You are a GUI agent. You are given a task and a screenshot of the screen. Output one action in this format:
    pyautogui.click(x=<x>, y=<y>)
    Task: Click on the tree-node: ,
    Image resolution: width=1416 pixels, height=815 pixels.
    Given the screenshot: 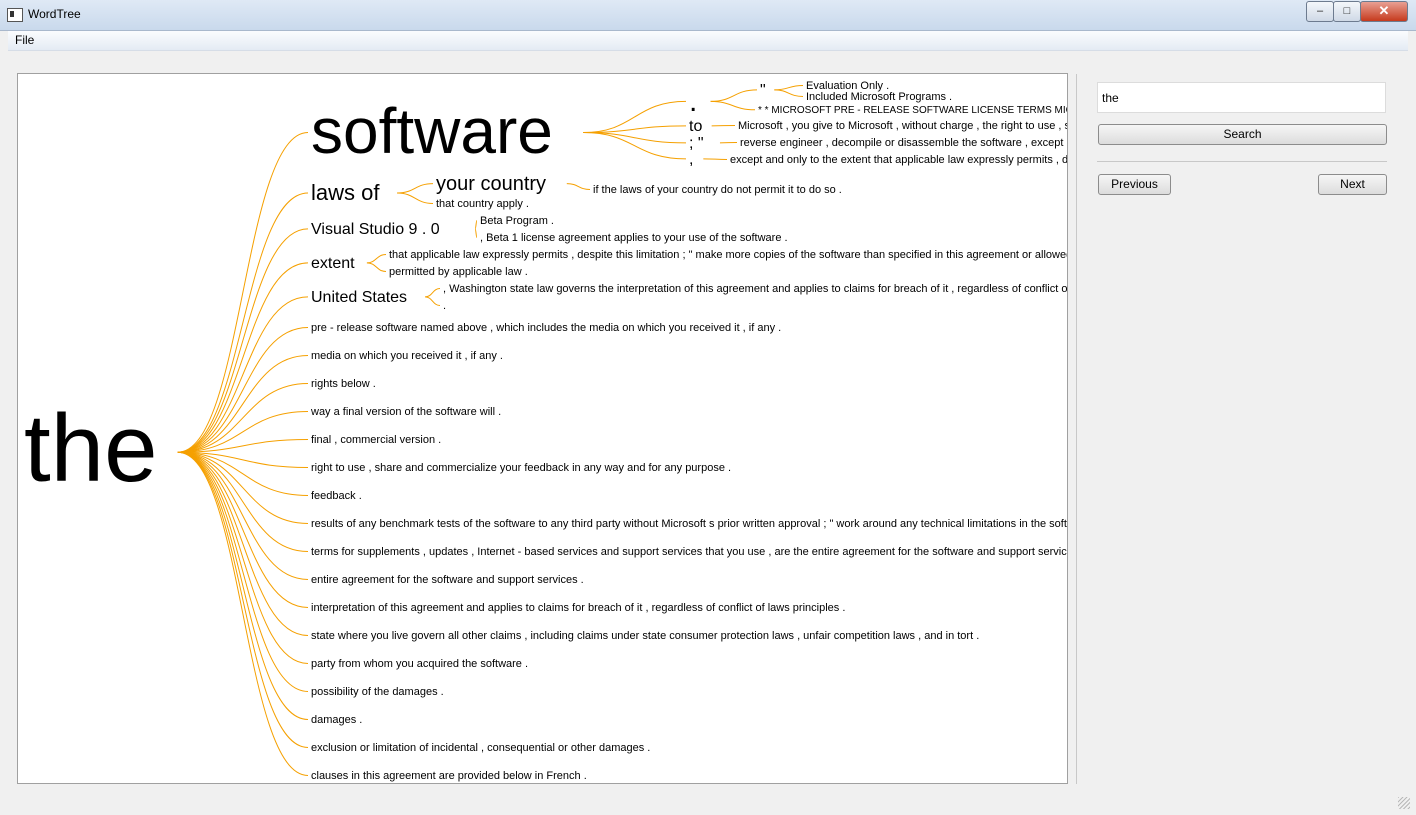 What is the action you would take?
    pyautogui.click(x=691, y=159)
    